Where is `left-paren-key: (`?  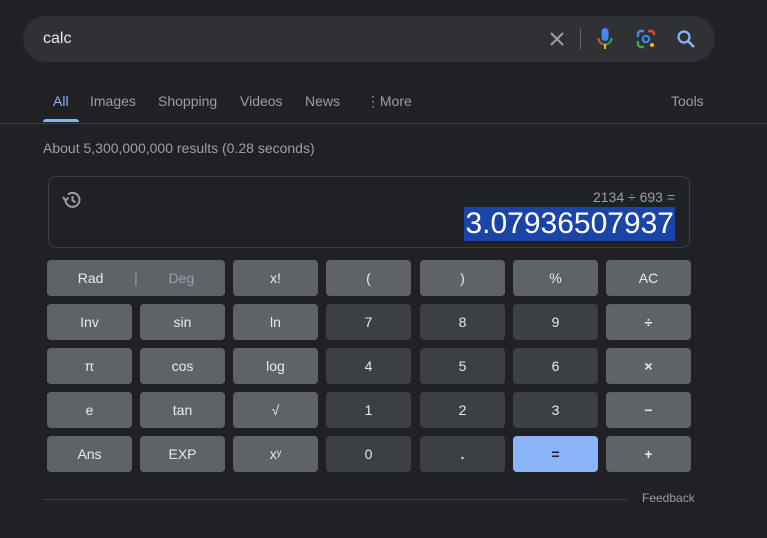 left-paren-key: ( is located at coordinates (368, 278).